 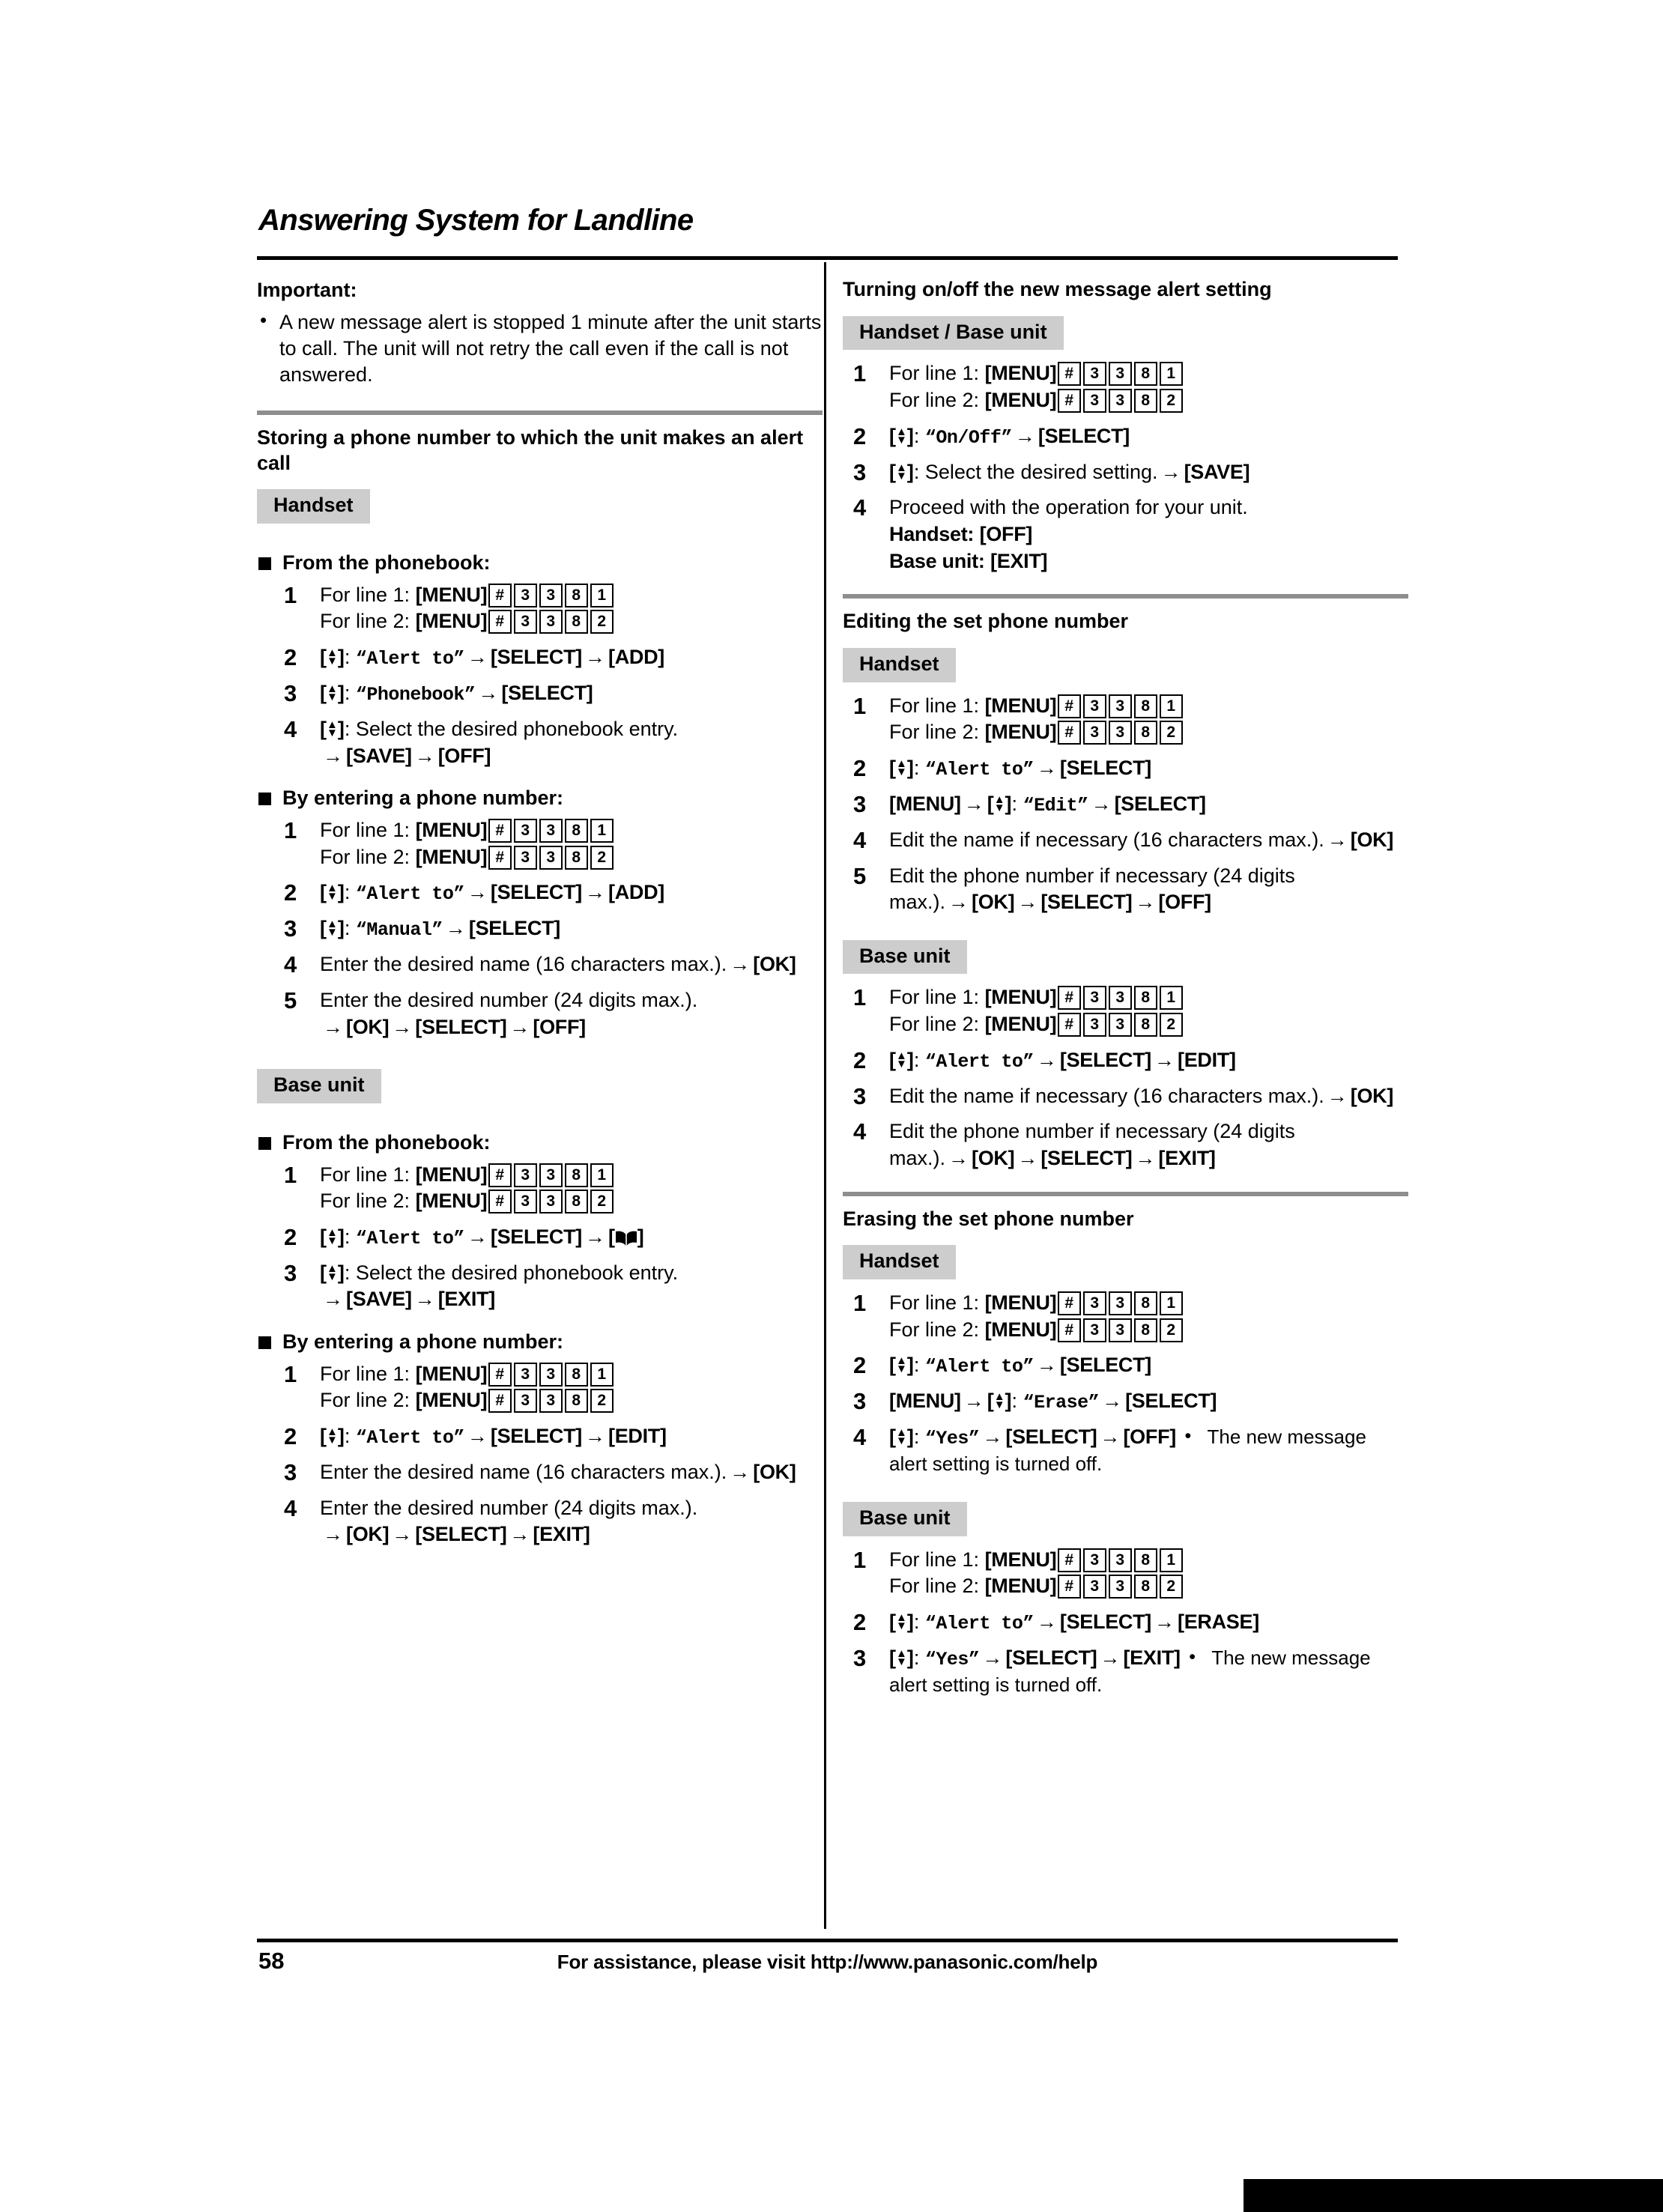 What do you see at coordinates (1125, 436) in the screenshot?
I see `step-item: 2 [▲ ▼]: “On/Off” → [SELECT]` at bounding box center [1125, 436].